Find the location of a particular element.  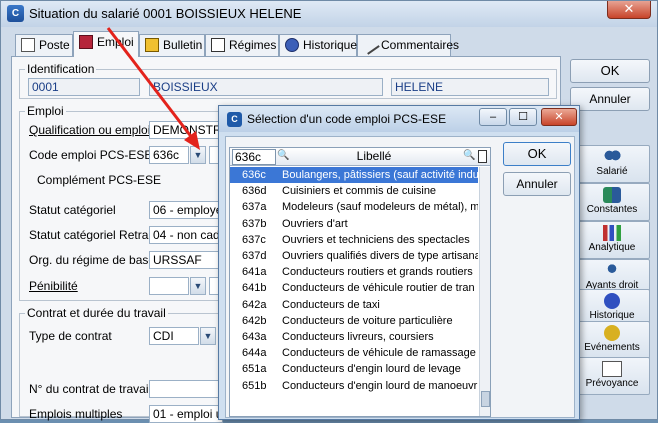

row-libelle: Conducteurs de véhicule routier de tran is located at coordinates (378, 288).